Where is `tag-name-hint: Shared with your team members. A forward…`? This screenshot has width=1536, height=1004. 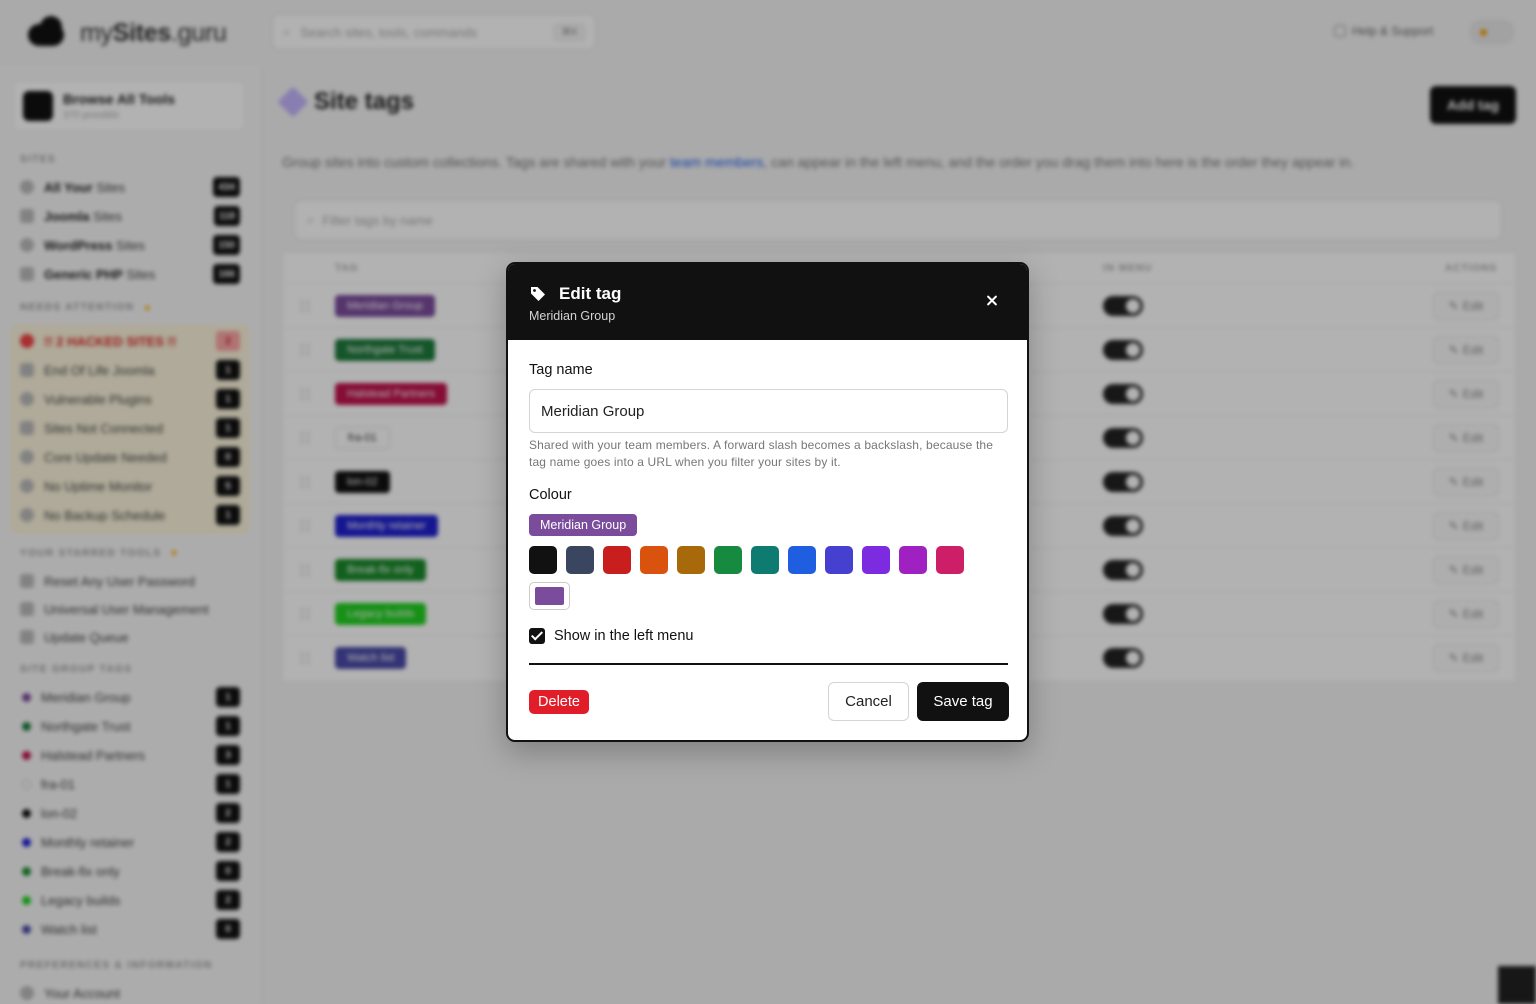 tag-name-hint: Shared with your team members. A forward… is located at coordinates (761, 453).